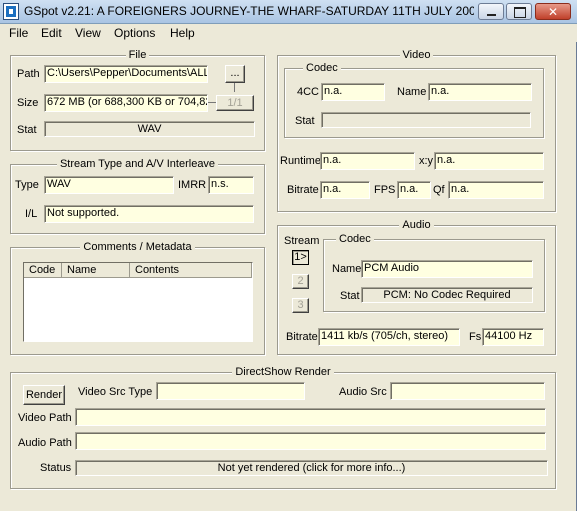  I want to click on runtime-label: Runtime, so click(300, 161).